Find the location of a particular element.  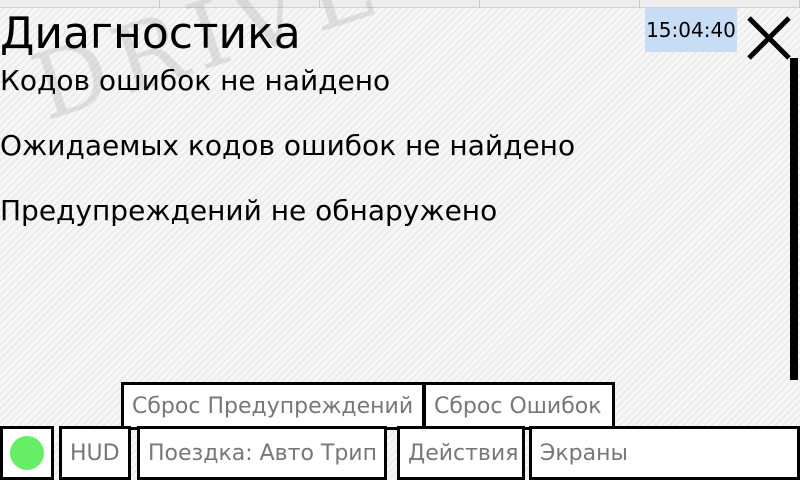

screens-button: Экраны is located at coordinates (664, 453).